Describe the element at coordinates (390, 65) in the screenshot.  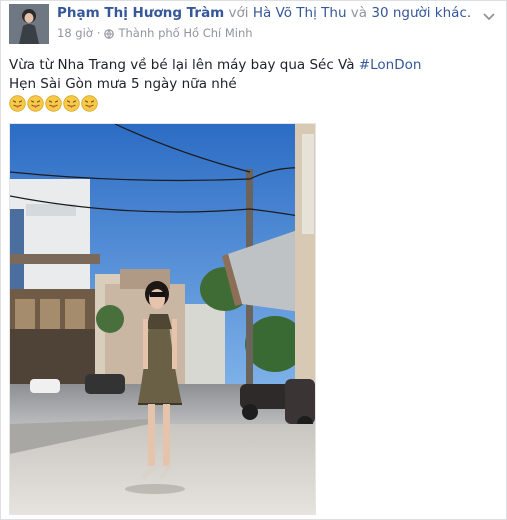
I see `hashtag-link: #LonDon` at that location.